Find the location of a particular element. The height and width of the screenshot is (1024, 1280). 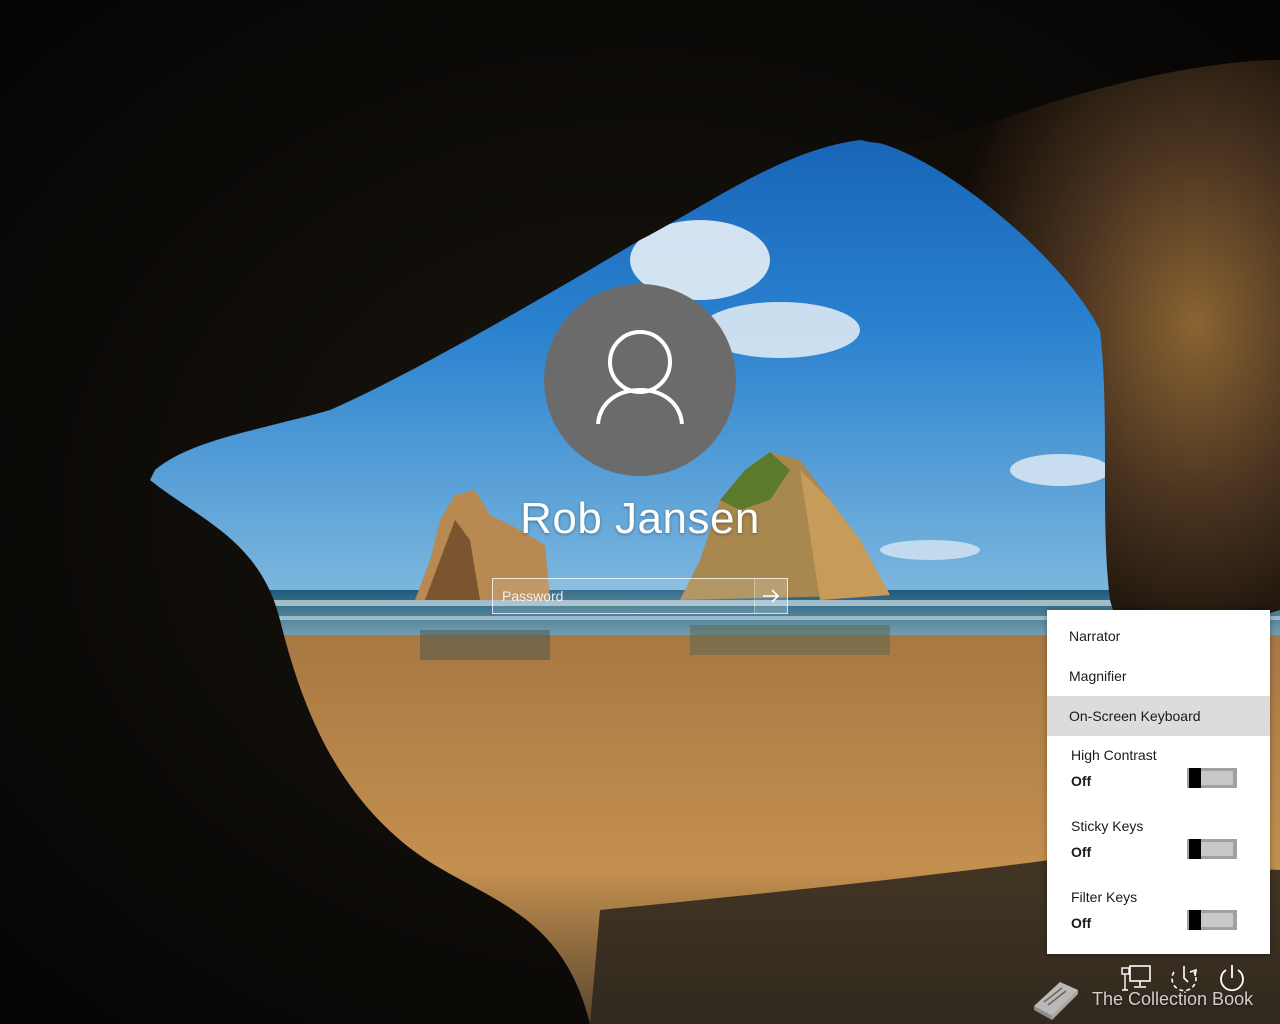

arrow-right-icon is located at coordinates (771, 596).